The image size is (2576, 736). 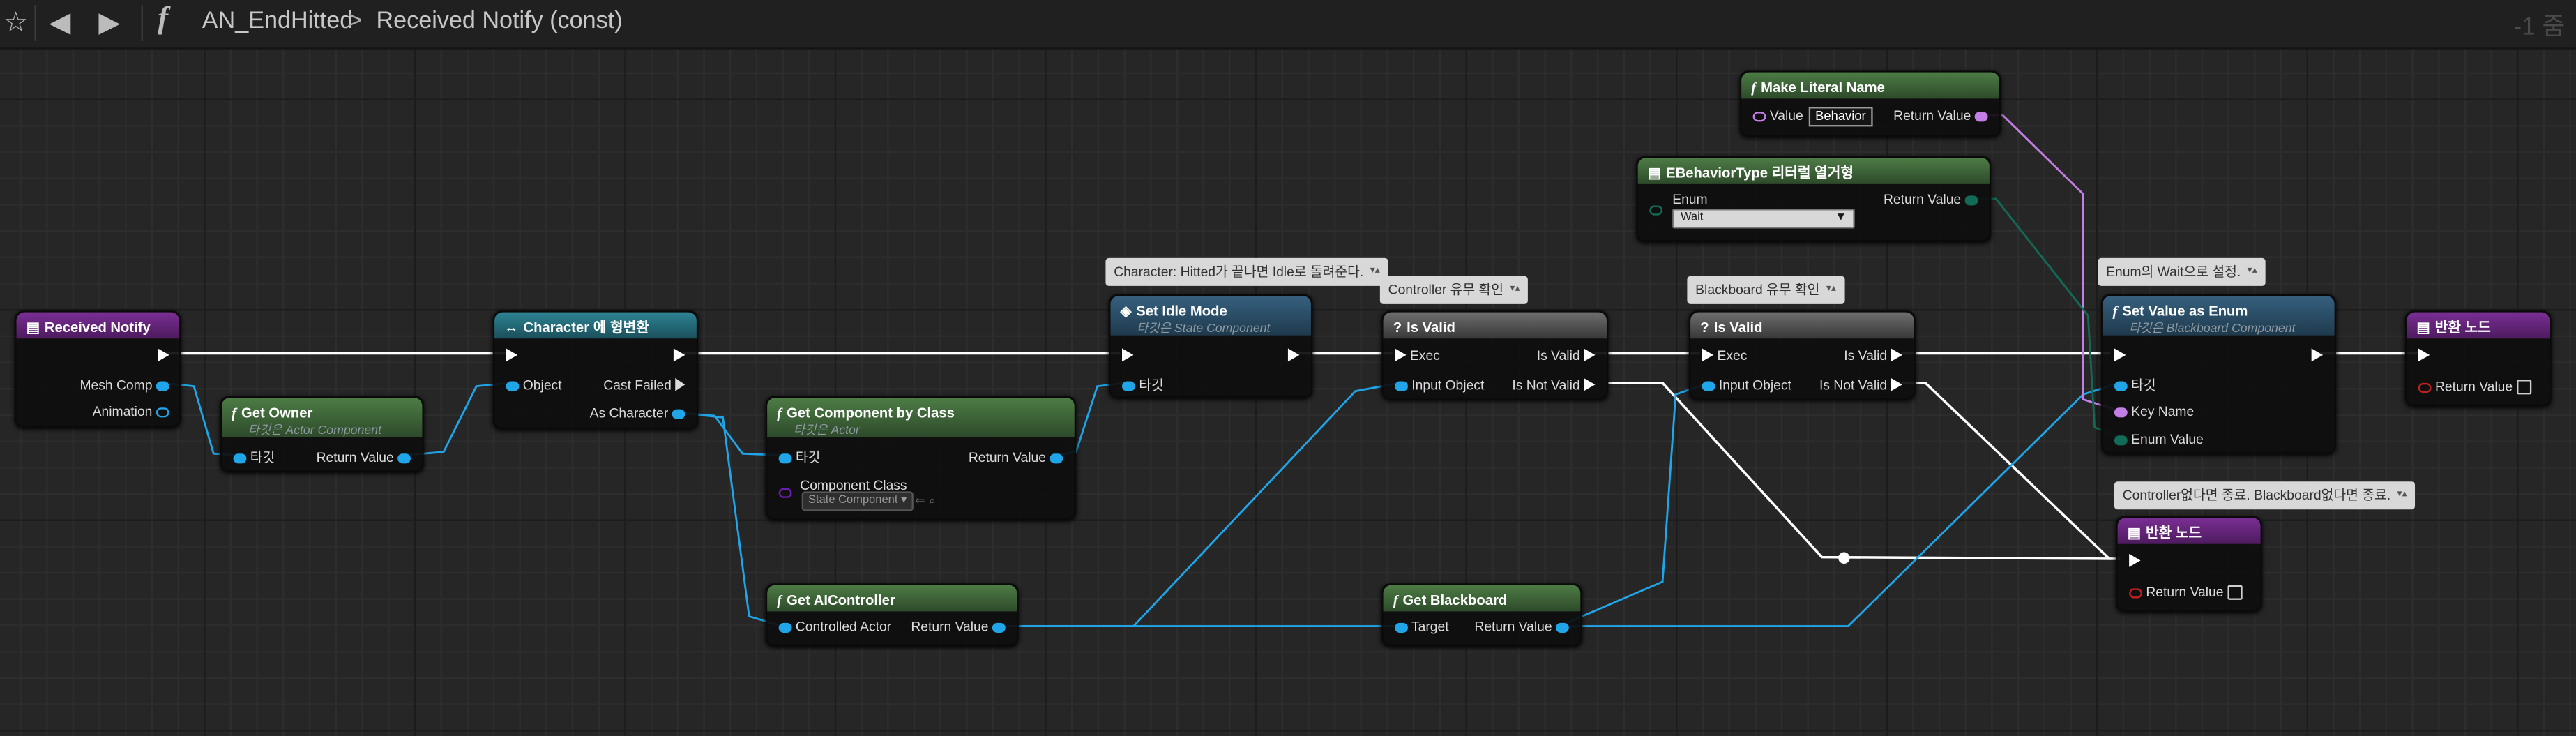 What do you see at coordinates (826, 429) in the screenshot?
I see `node-subtitle: 타깃은 Actor` at bounding box center [826, 429].